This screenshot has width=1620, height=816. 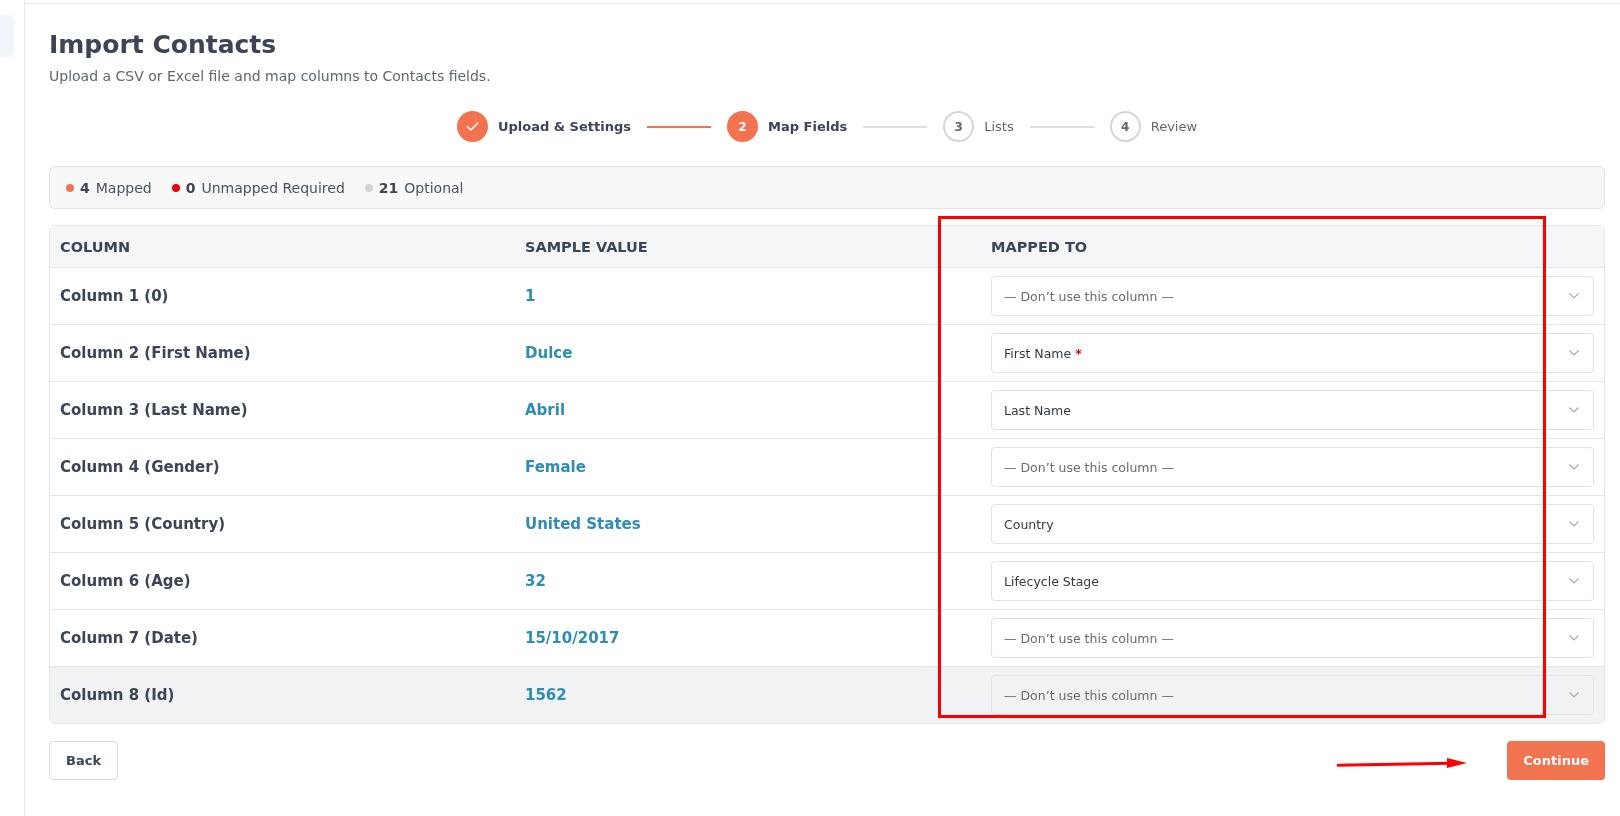 What do you see at coordinates (1039, 246) in the screenshot?
I see `column-header: MAPPED TO` at bounding box center [1039, 246].